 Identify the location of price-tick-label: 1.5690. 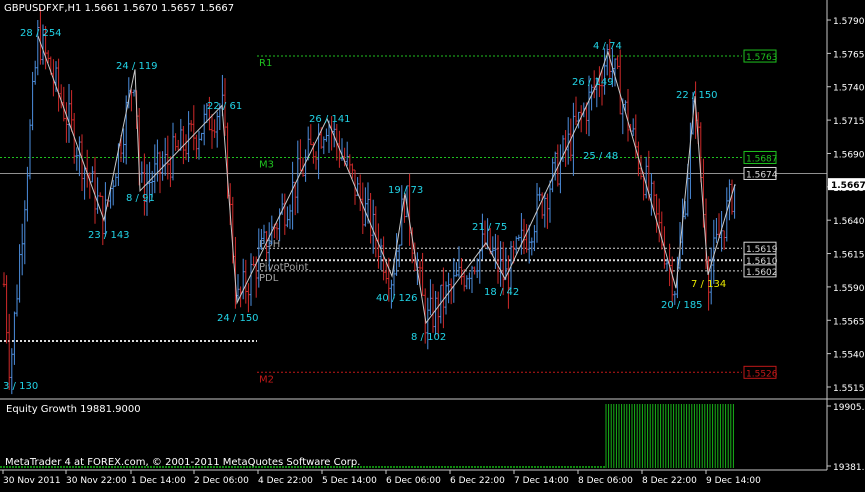
(849, 155).